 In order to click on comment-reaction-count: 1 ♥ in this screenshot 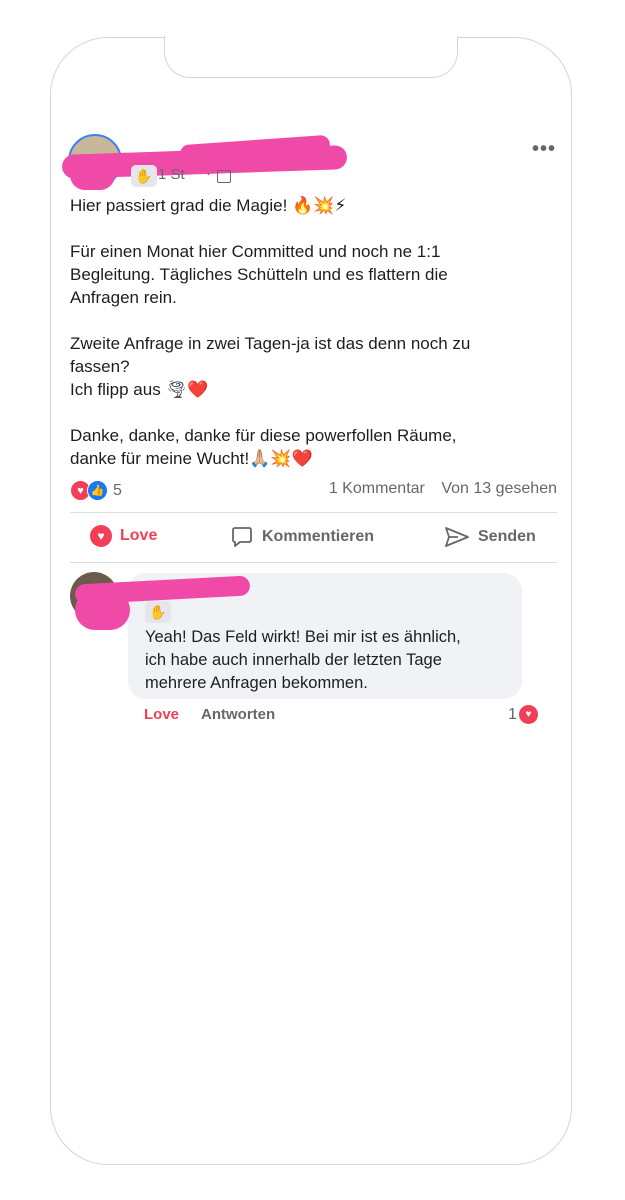, I will do `click(523, 714)`.